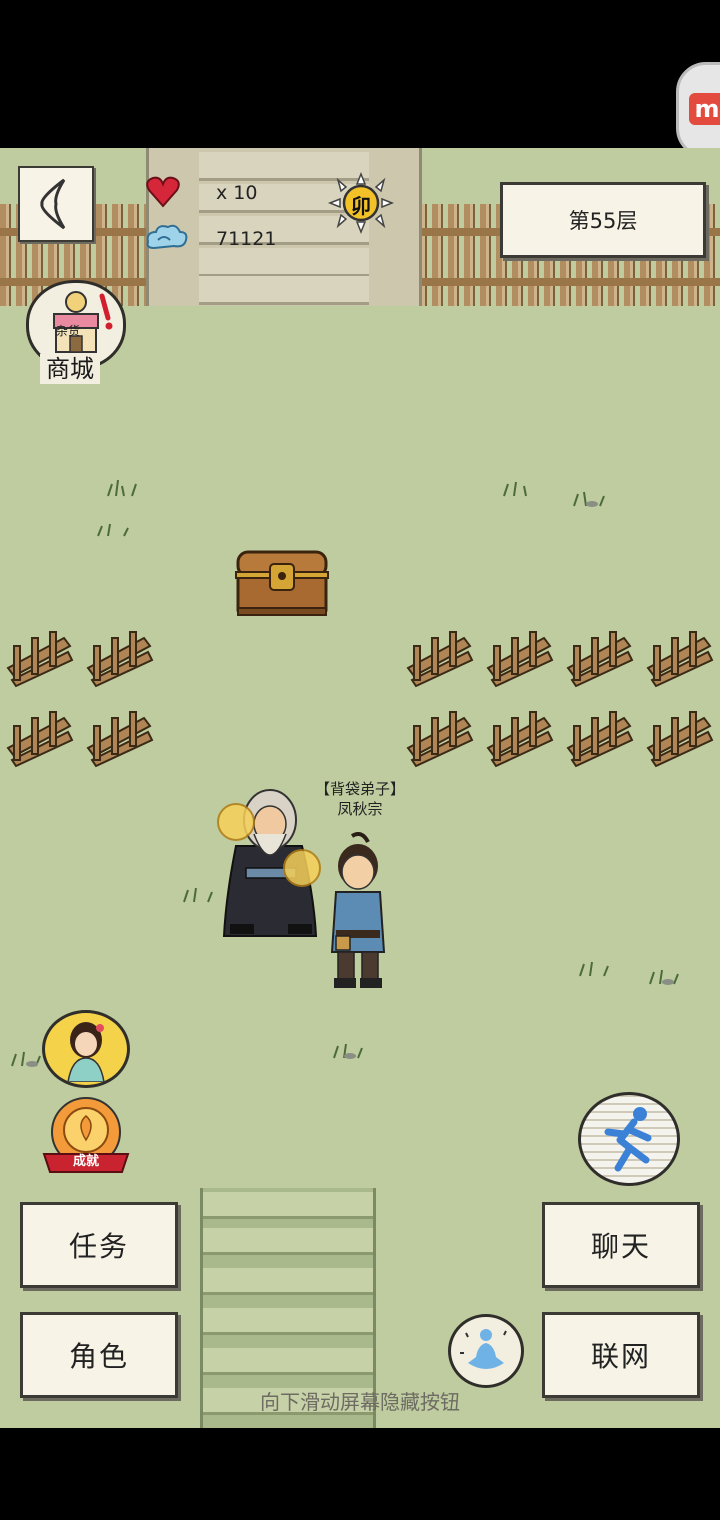 This screenshot has width=720, height=1520. I want to click on treasure-chest-icon, so click(282, 582).